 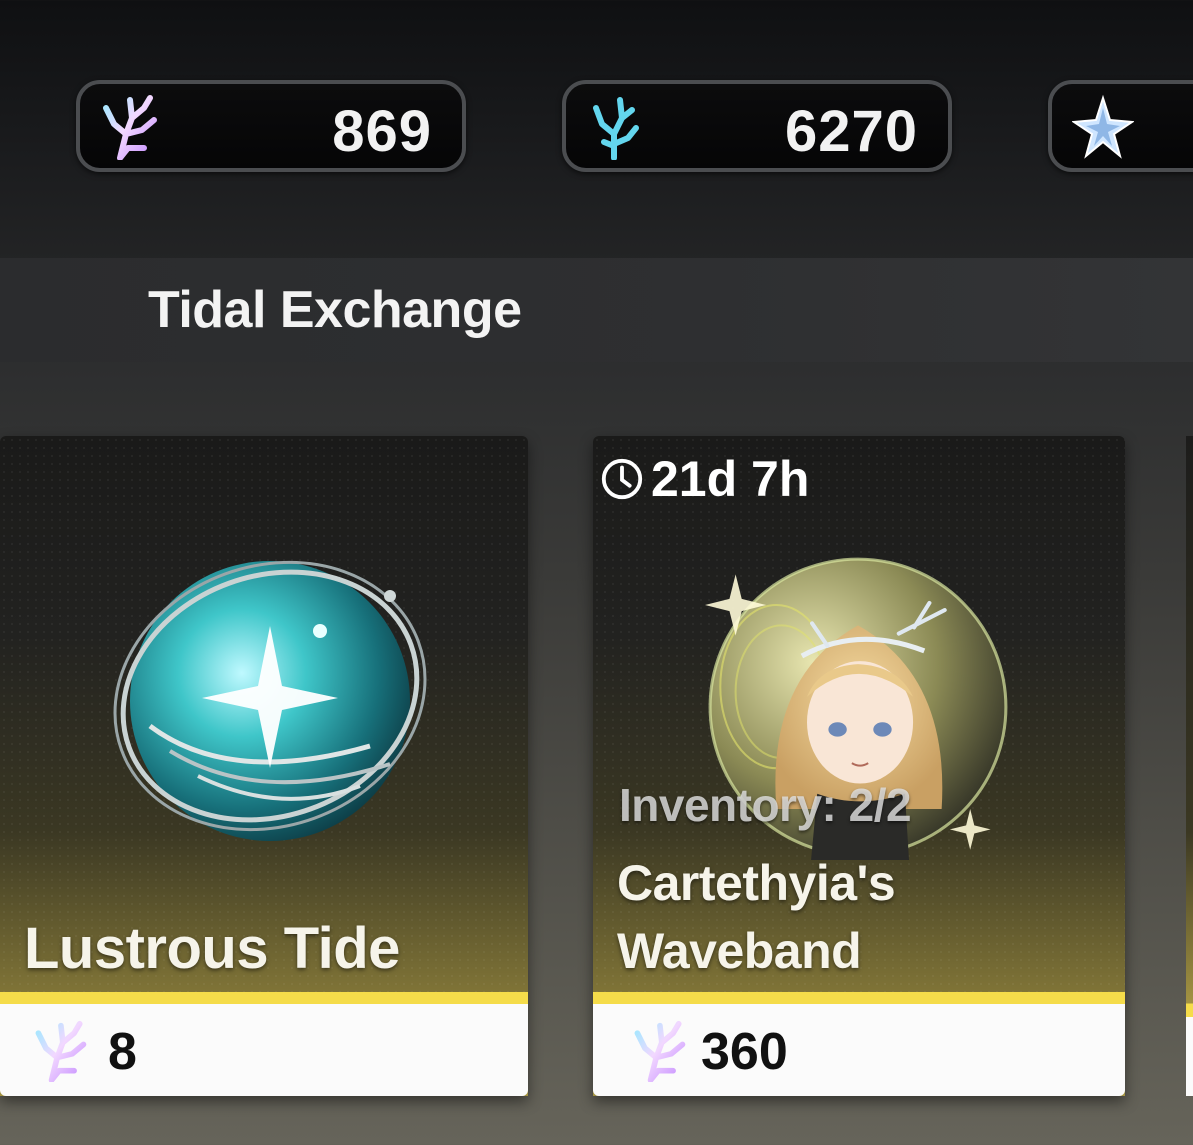 I want to click on shop-item-card-partial, so click(x=1189, y=766).